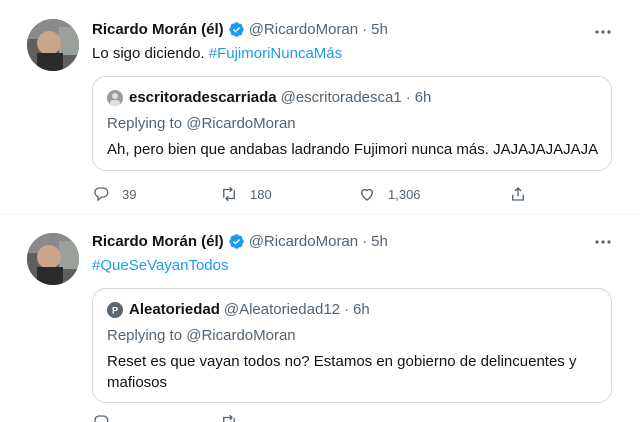  What do you see at coordinates (150, 53) in the screenshot?
I see `tweet-text-plain: Lo sigo diciendo.` at bounding box center [150, 53].